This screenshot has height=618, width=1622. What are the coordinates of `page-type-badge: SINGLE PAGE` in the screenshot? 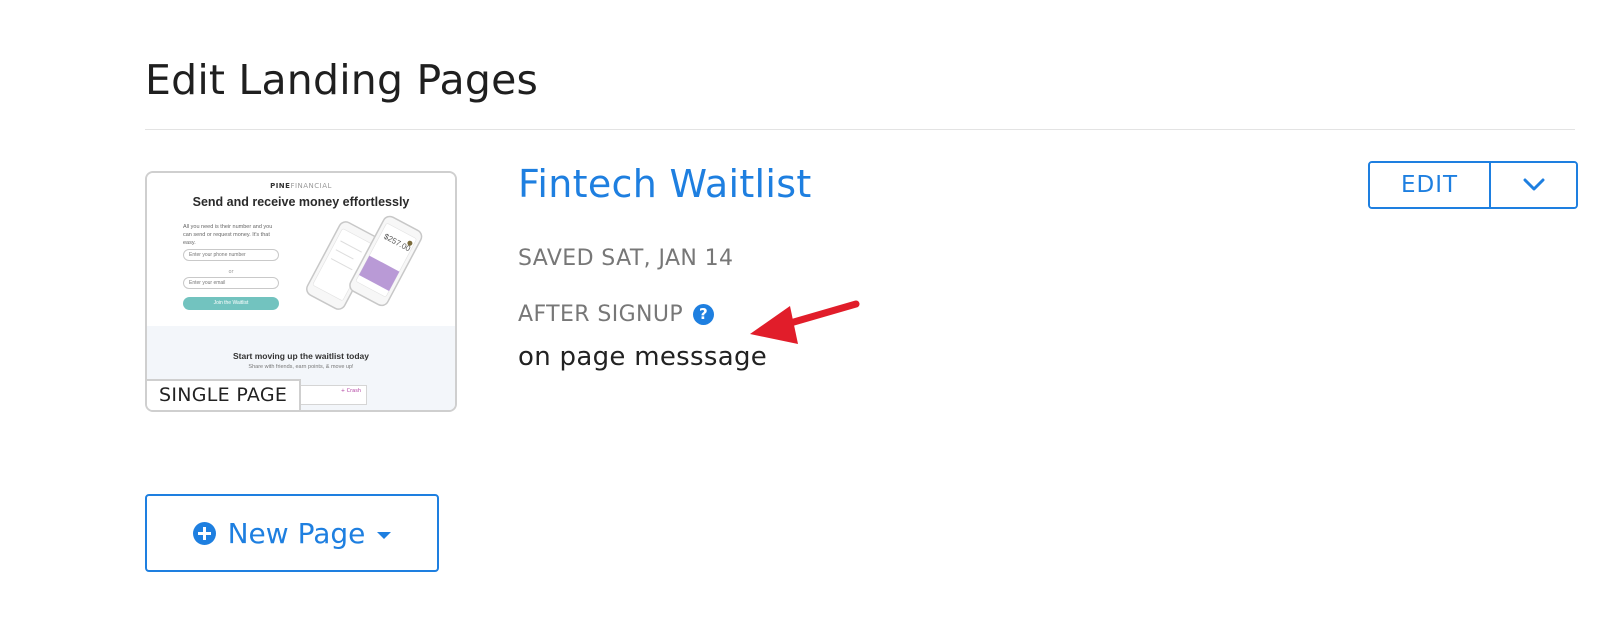 It's located at (224, 394).